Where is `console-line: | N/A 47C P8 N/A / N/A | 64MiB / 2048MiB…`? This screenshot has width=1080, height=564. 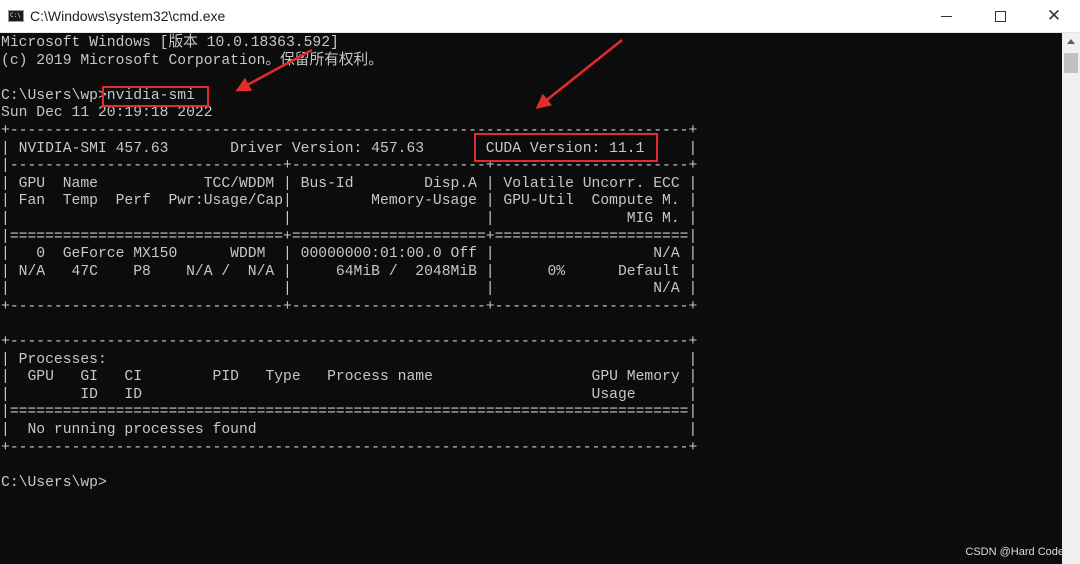
console-line: | N/A 47C P8 N/A / N/A | 64MiB / 2048MiB… is located at coordinates (349, 271).